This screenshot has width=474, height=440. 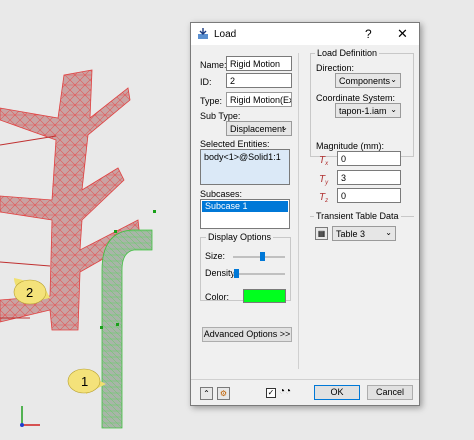 What do you see at coordinates (203, 33) in the screenshot?
I see `load-icon` at bounding box center [203, 33].